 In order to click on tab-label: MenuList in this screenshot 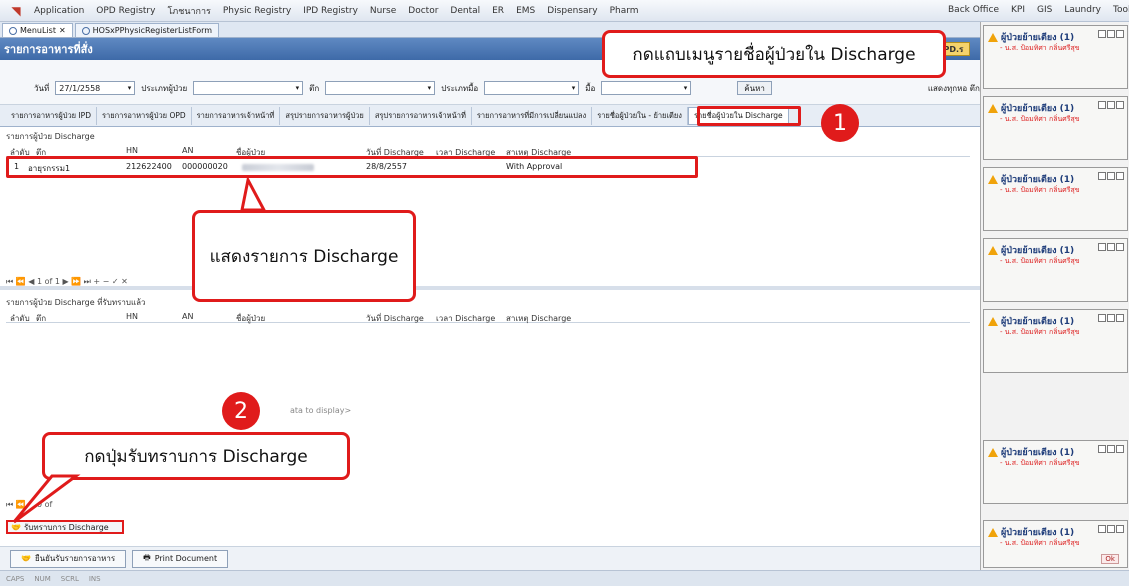, I will do `click(38, 30)`.